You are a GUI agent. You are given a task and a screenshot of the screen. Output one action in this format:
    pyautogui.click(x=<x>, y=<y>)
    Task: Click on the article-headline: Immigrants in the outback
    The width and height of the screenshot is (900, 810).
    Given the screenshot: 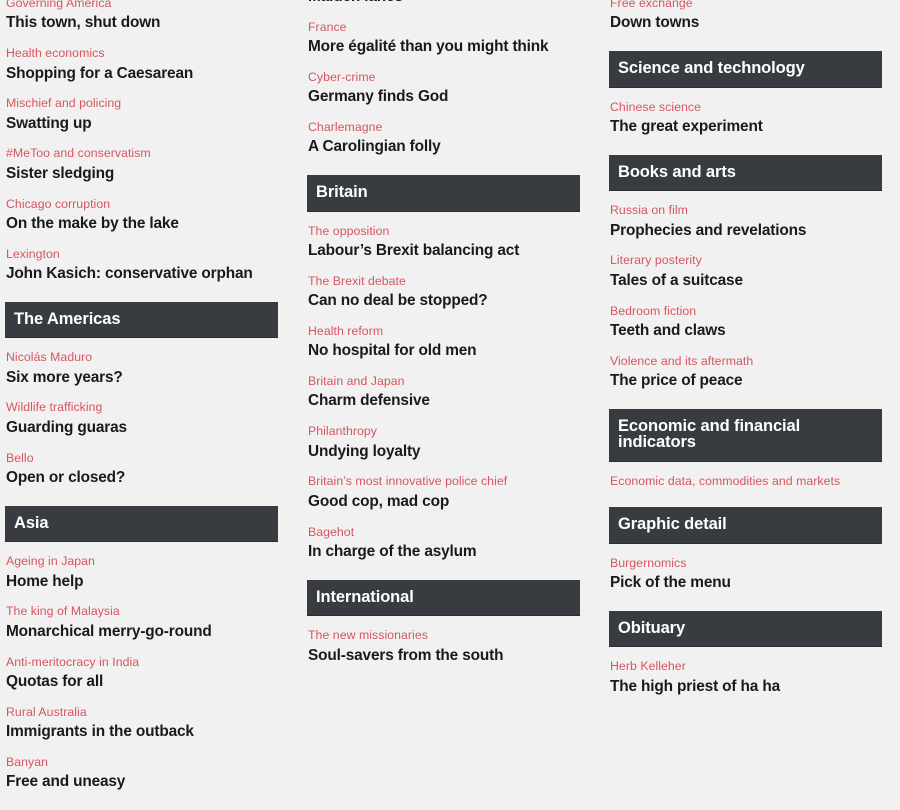 What is the action you would take?
    pyautogui.click(x=142, y=732)
    